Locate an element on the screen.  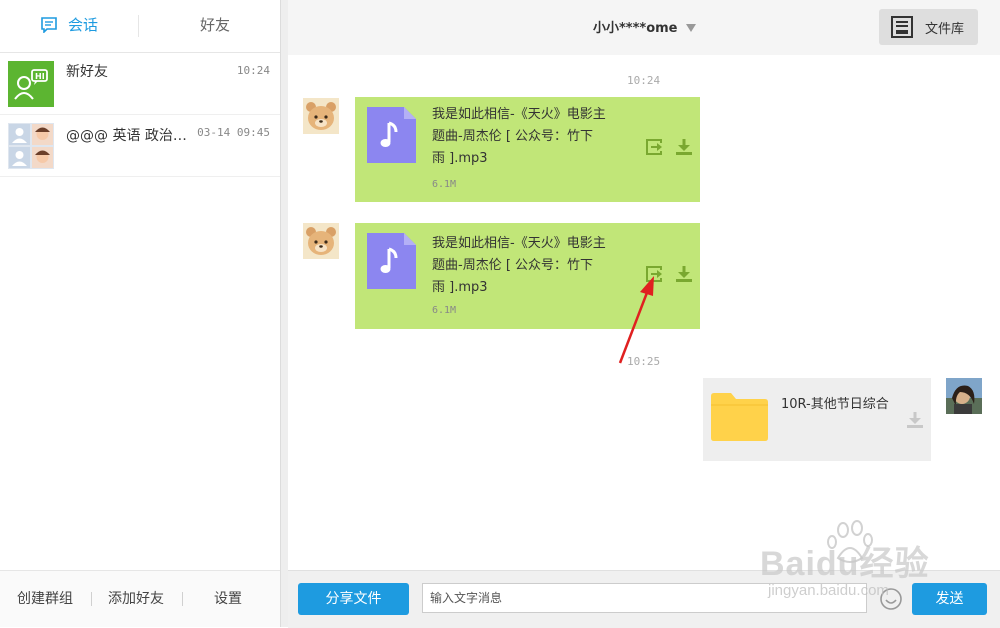
tab-sessions: 会话 is located at coordinates (70, 26).